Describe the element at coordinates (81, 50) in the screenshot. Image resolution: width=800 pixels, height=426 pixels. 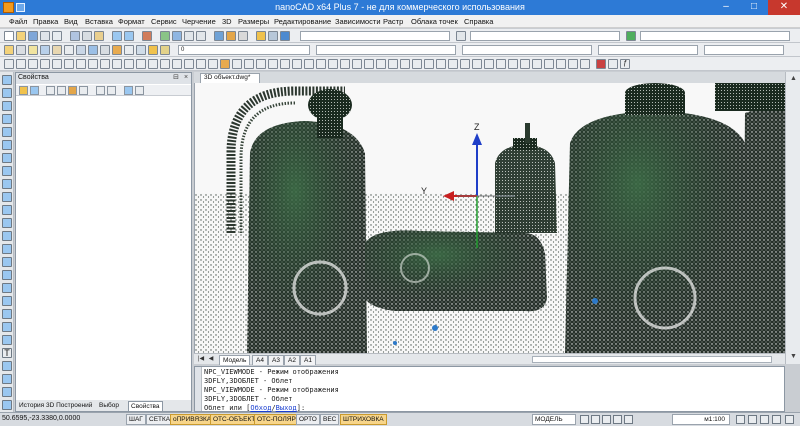
I see `layer-isolate-icon` at that location.